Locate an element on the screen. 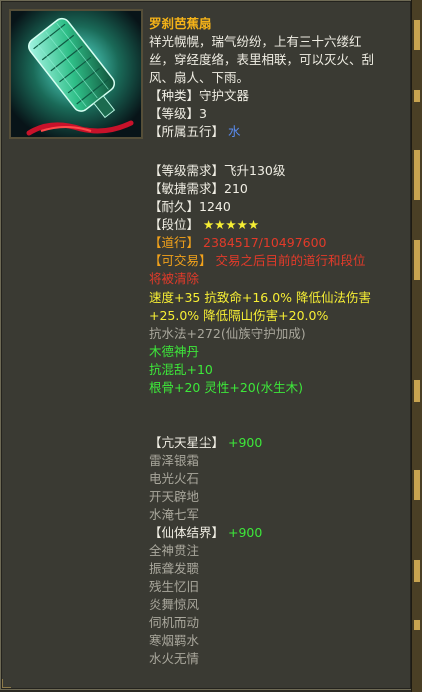  req-level-label: 【等级需求】 is located at coordinates (187, 170).